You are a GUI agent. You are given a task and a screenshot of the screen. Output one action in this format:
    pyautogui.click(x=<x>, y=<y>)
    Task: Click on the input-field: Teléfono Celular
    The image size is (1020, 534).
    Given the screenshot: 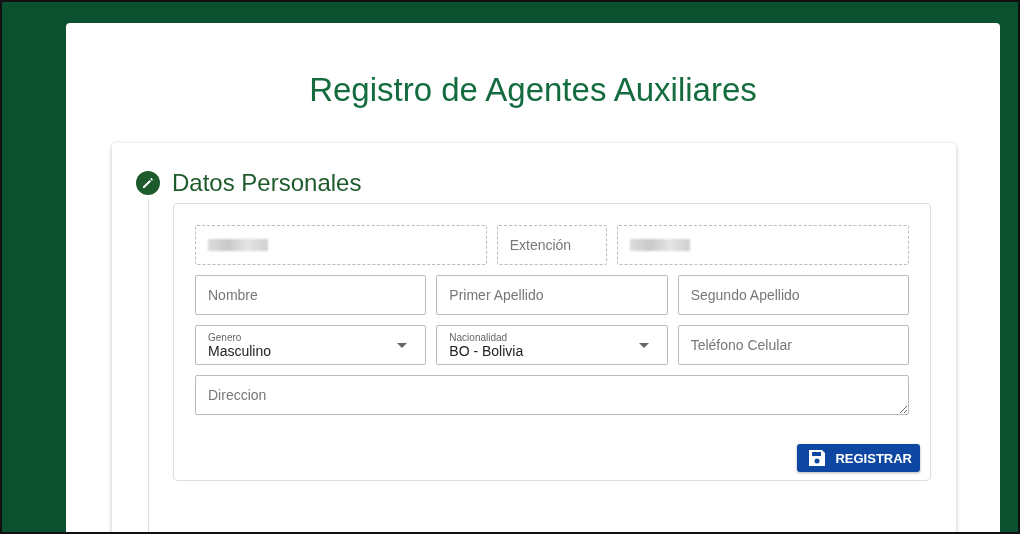 What is the action you would take?
    pyautogui.click(x=793, y=345)
    